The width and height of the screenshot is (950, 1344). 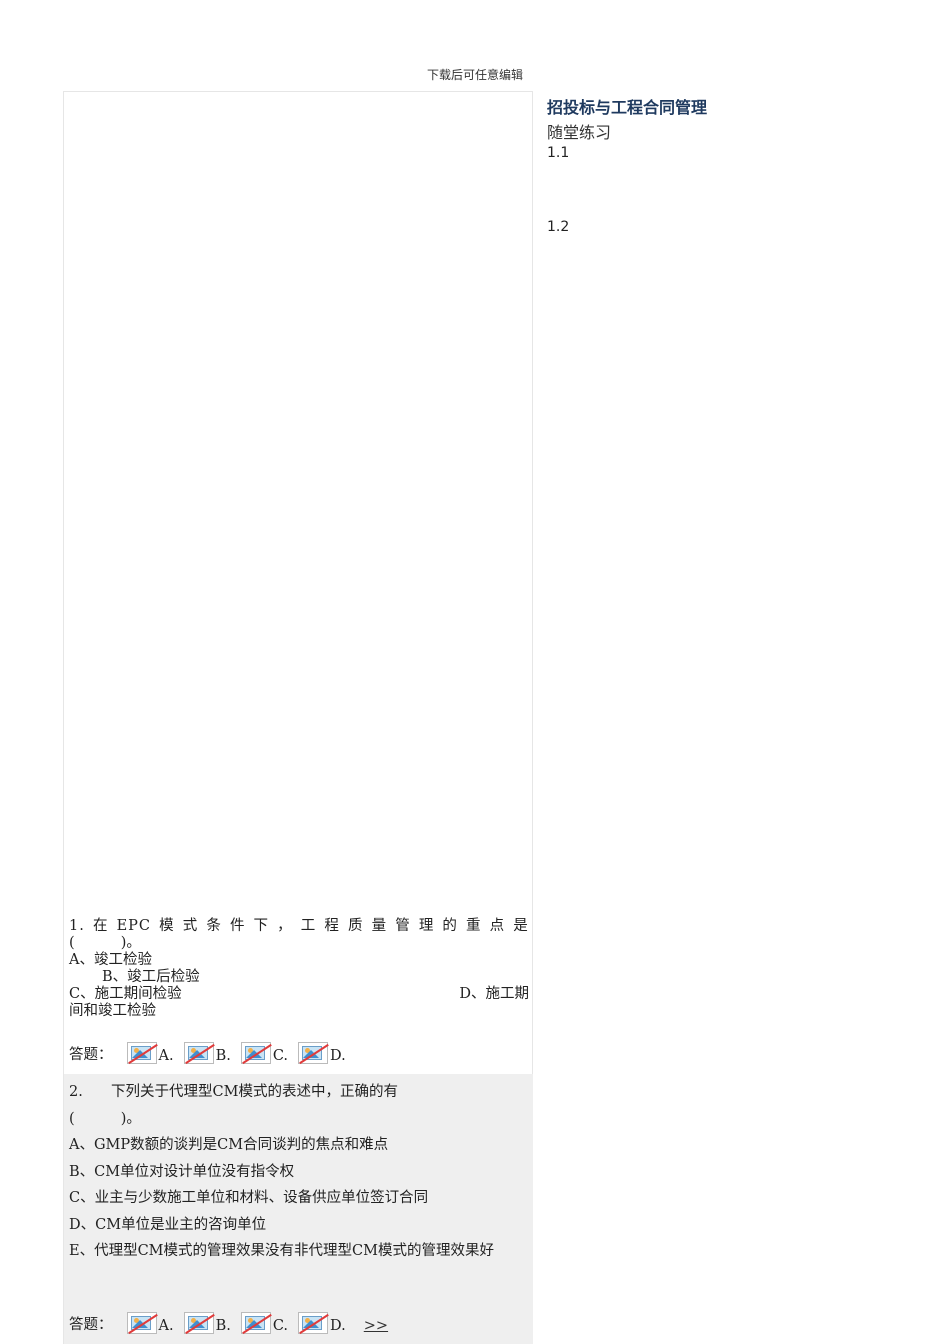 I want to click on stem-char: 量, so click(x=379, y=926).